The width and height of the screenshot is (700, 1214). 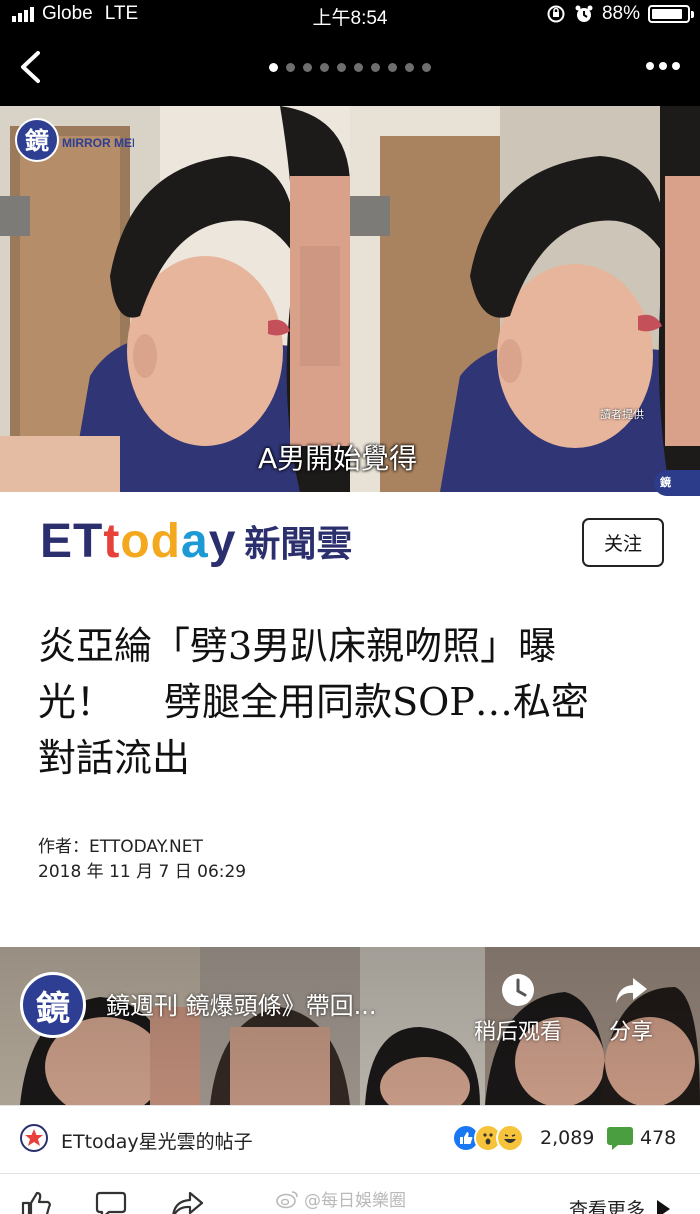 What do you see at coordinates (111, 1202) in the screenshot?
I see `comment-icon` at bounding box center [111, 1202].